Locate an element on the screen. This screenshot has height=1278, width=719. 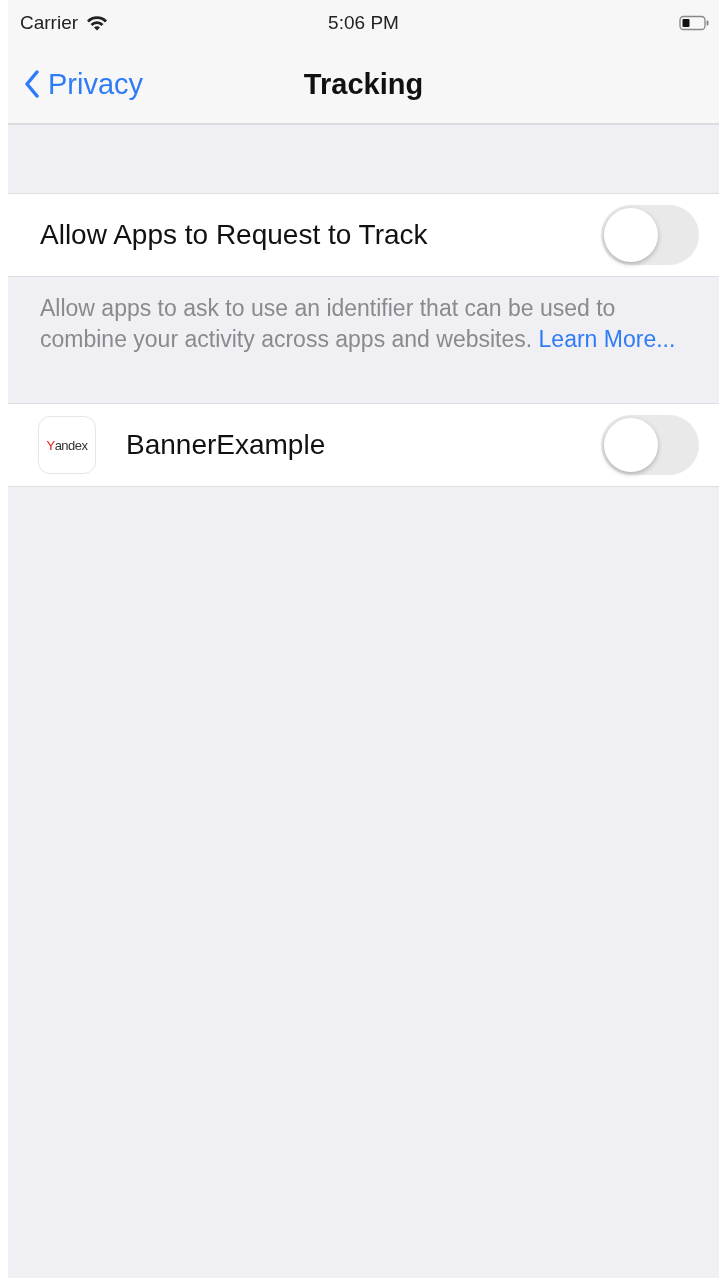
status-time: 5:06 PM is located at coordinates (363, 22).